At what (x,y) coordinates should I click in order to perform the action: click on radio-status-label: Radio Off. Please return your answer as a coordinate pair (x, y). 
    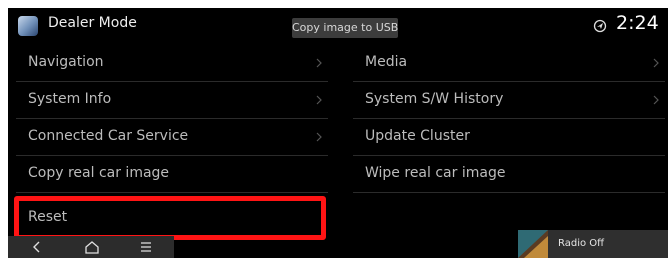
    Looking at the image, I should click on (581, 243).